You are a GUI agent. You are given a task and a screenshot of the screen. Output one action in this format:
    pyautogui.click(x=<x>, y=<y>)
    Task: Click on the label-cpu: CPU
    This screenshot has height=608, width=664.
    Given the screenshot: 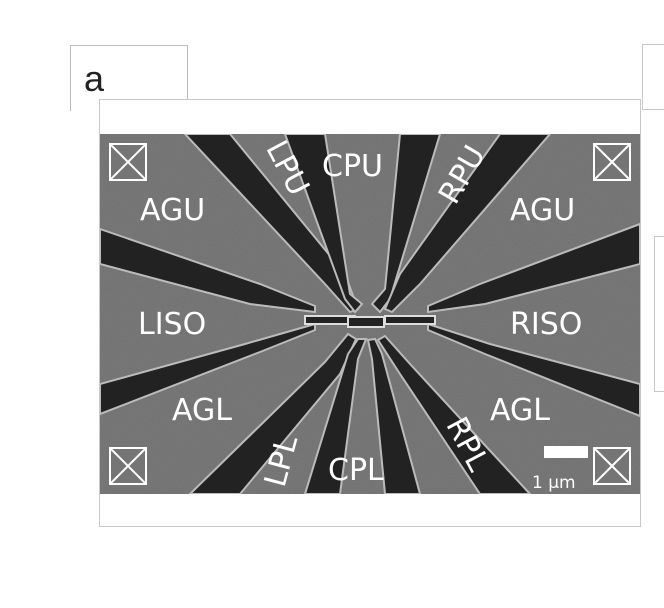 What is the action you would take?
    pyautogui.click(x=352, y=166)
    